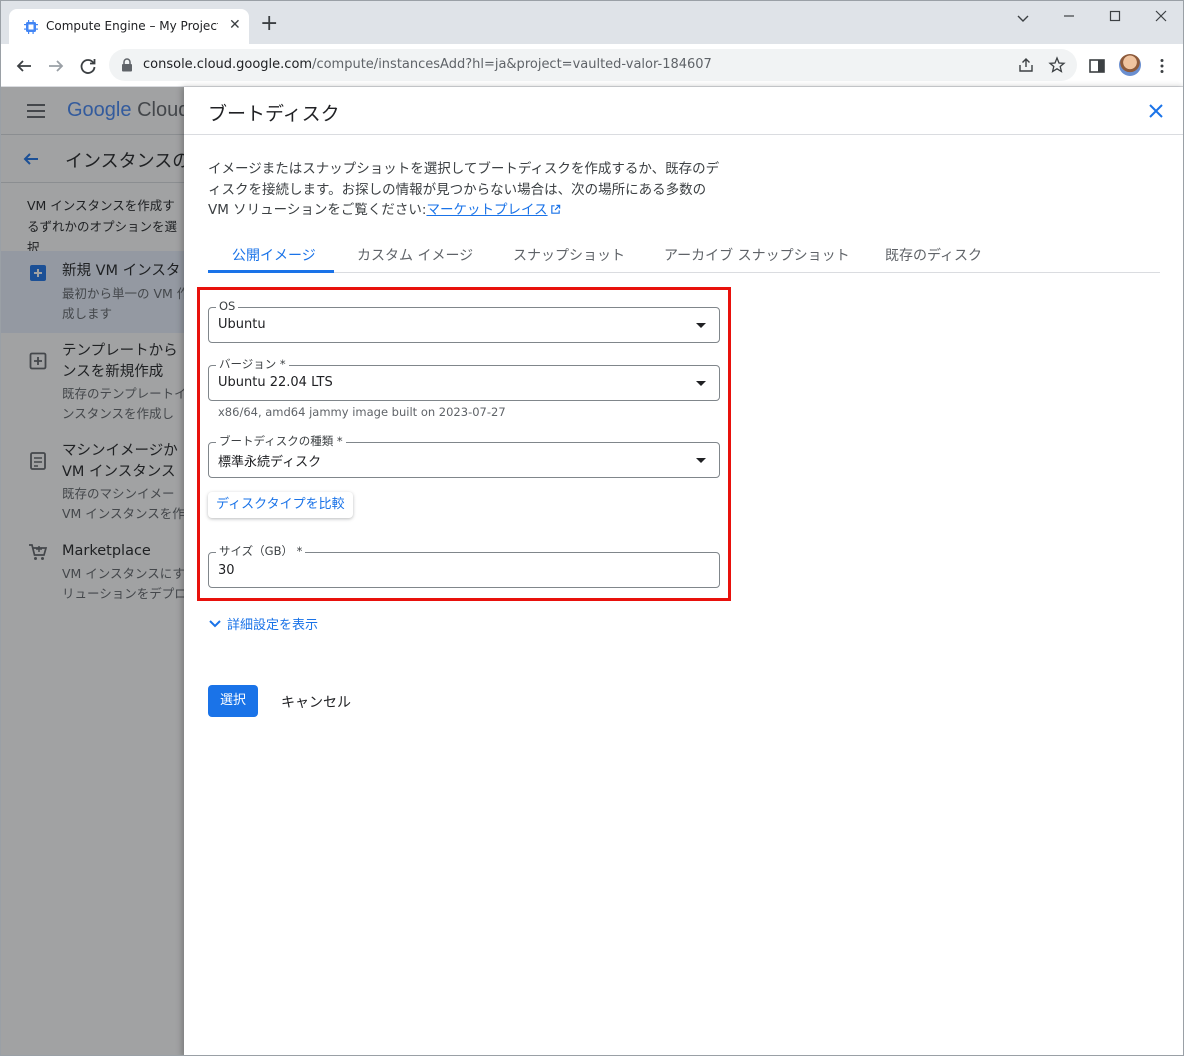 This screenshot has height=1056, width=1184. Describe the element at coordinates (281, 441) in the screenshot. I see `disk-type-label: ブートディスクの種類 *` at that location.